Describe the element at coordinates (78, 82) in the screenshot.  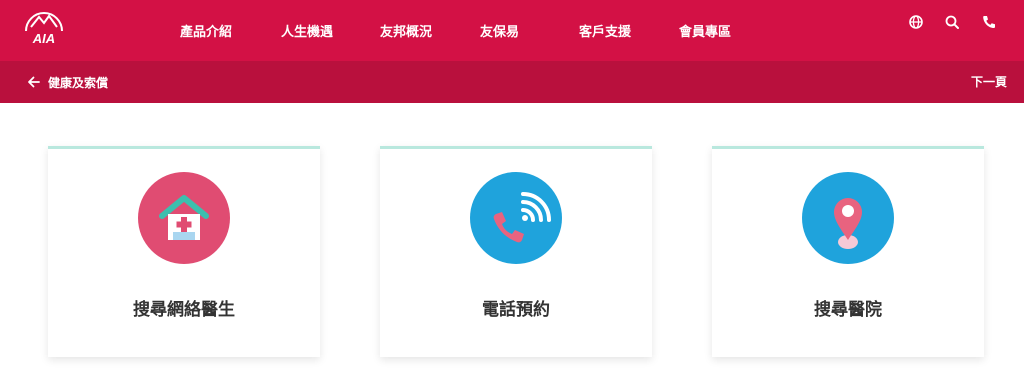
I see `back-link-label: 健康及索償` at that location.